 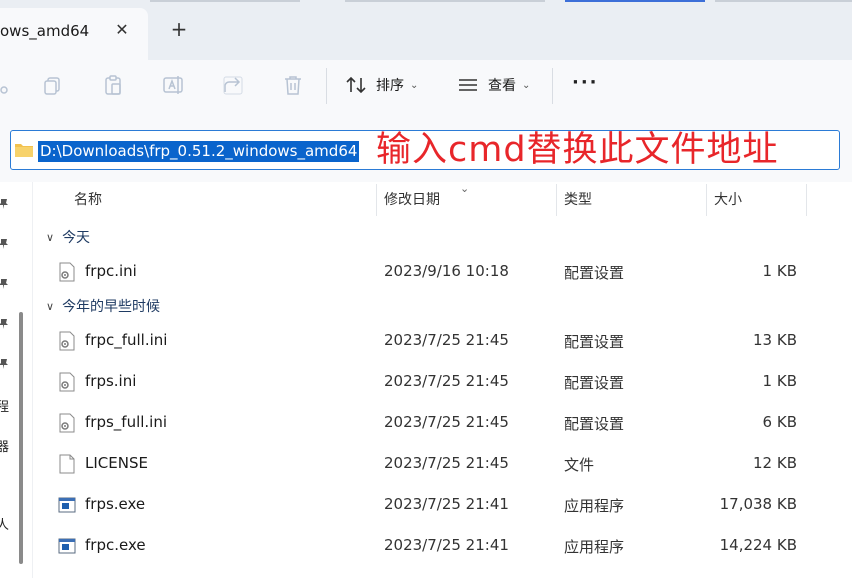 I want to click on group-header-today: ∨ 今天, so click(x=68, y=237).